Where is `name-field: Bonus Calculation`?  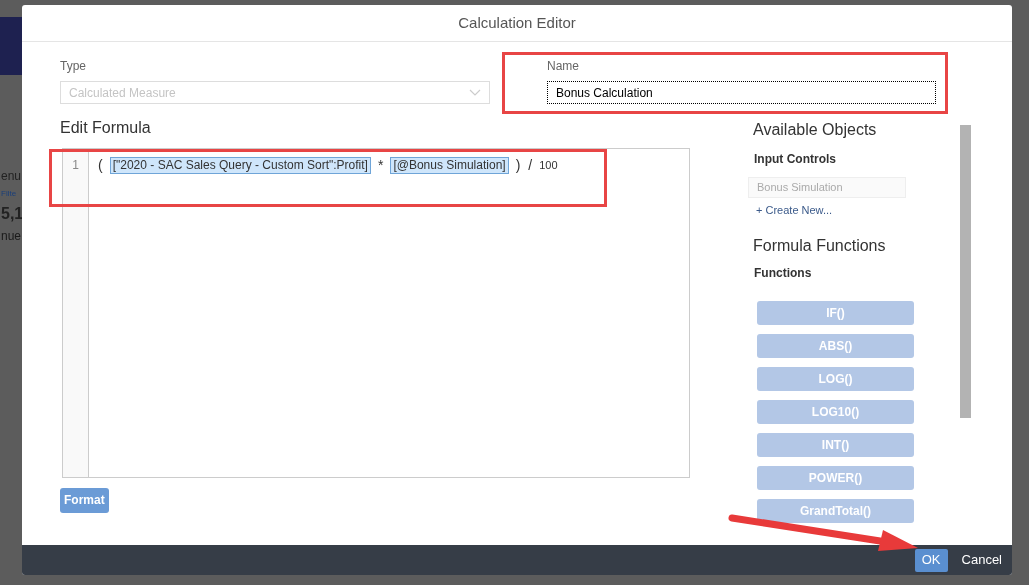 name-field: Bonus Calculation is located at coordinates (741, 92).